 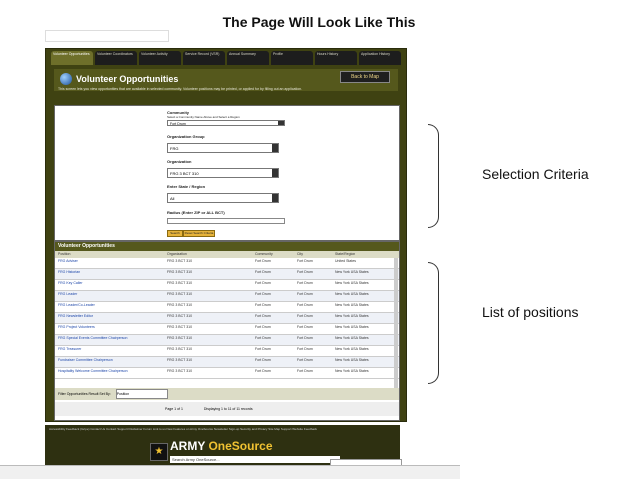 What do you see at coordinates (186, 136) in the screenshot?
I see `org-group-label: Organization Group` at bounding box center [186, 136].